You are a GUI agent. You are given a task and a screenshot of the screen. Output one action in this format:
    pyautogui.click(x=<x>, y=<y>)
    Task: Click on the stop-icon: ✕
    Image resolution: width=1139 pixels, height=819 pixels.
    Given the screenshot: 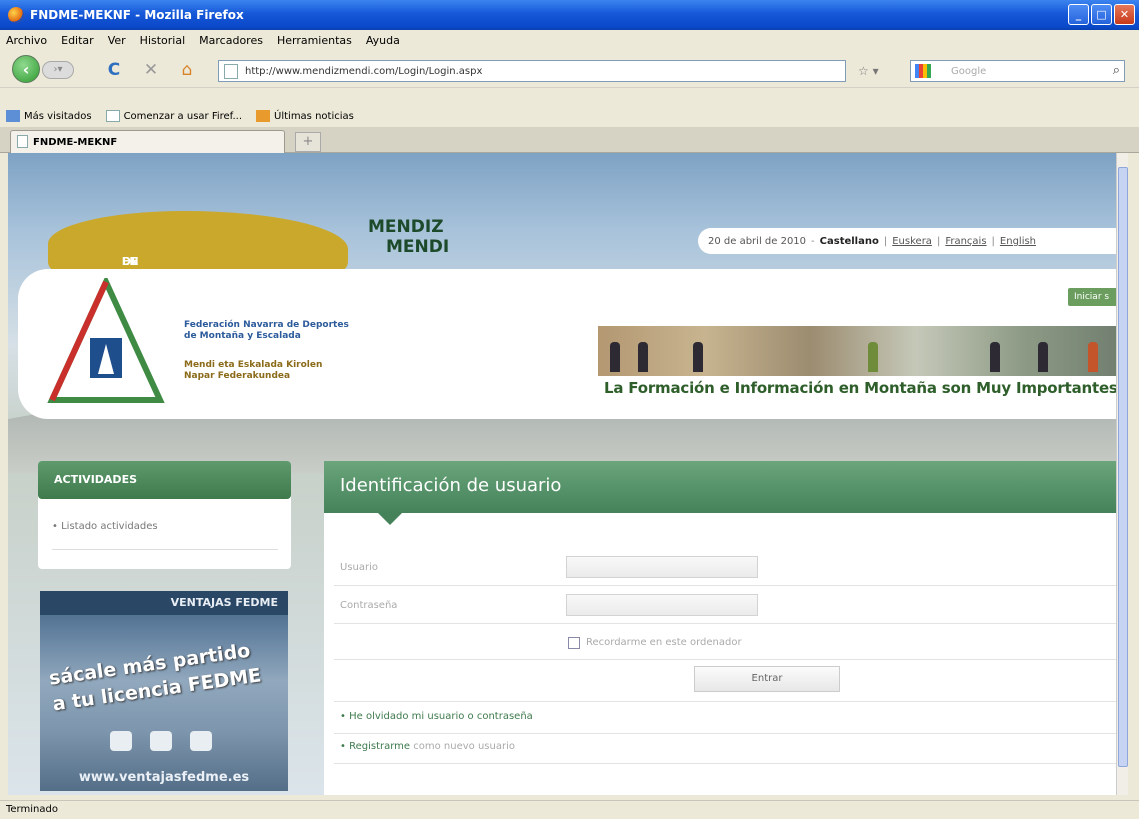 What is the action you would take?
    pyautogui.click(x=151, y=70)
    